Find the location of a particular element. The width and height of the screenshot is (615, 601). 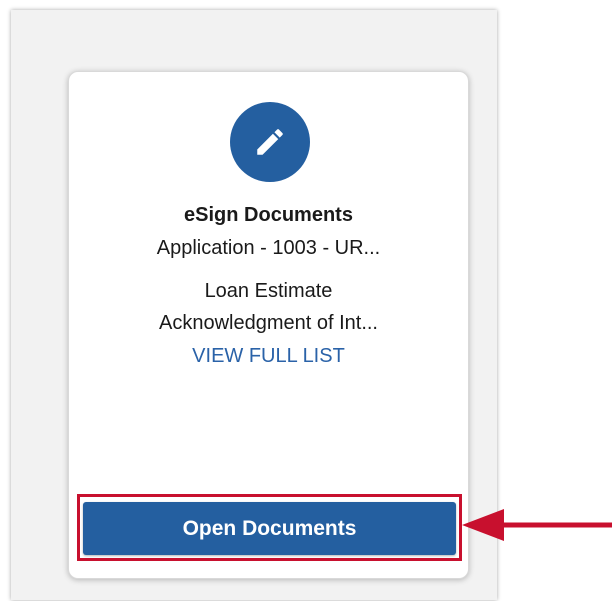

card-title: eSign Documents is located at coordinates (268, 215).